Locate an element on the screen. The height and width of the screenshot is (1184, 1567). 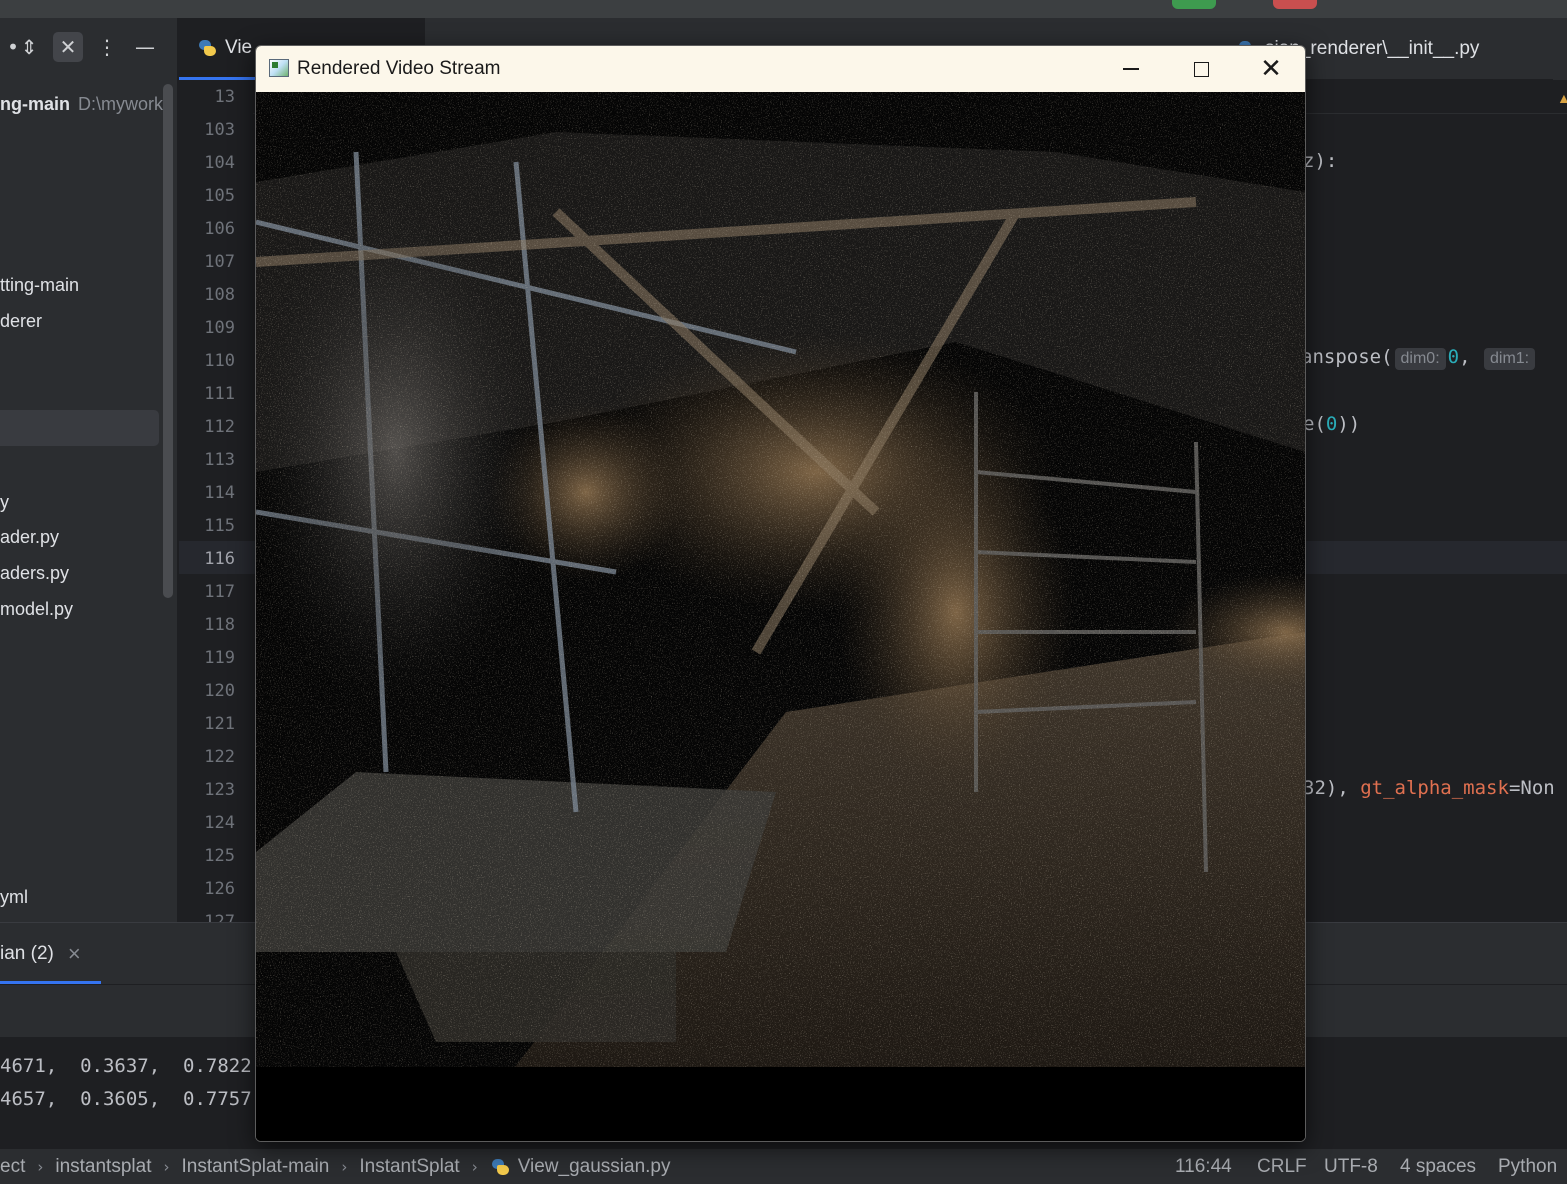
line-ending: CRLF is located at coordinates (1282, 1167).